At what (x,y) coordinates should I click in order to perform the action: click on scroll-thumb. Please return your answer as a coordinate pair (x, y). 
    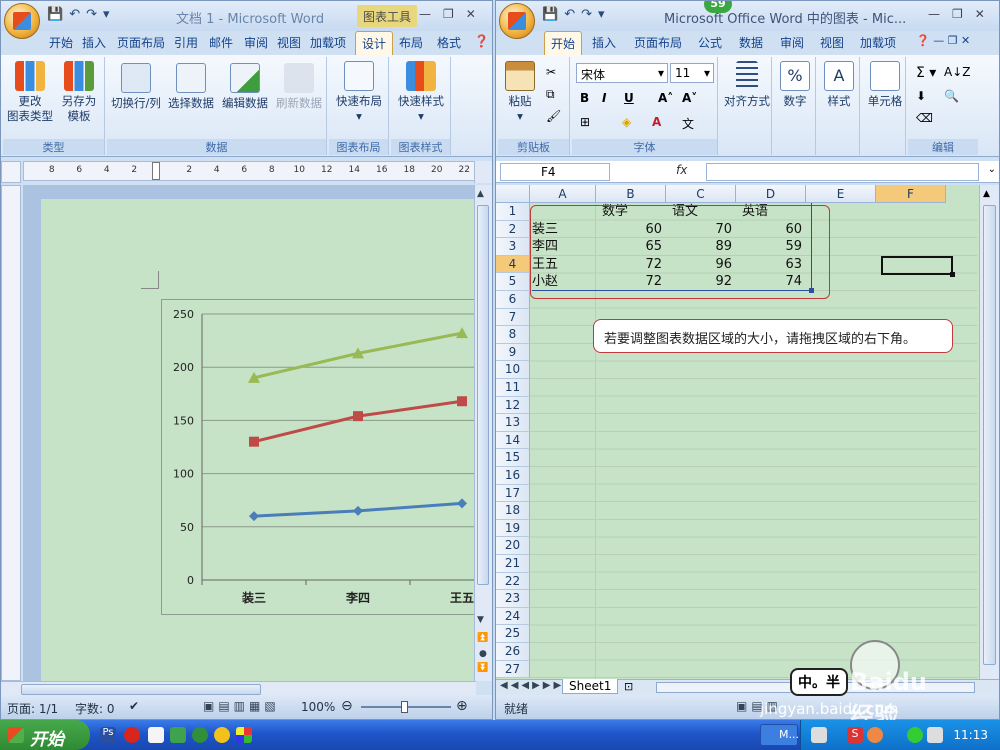
    Looking at the image, I should click on (483, 395).